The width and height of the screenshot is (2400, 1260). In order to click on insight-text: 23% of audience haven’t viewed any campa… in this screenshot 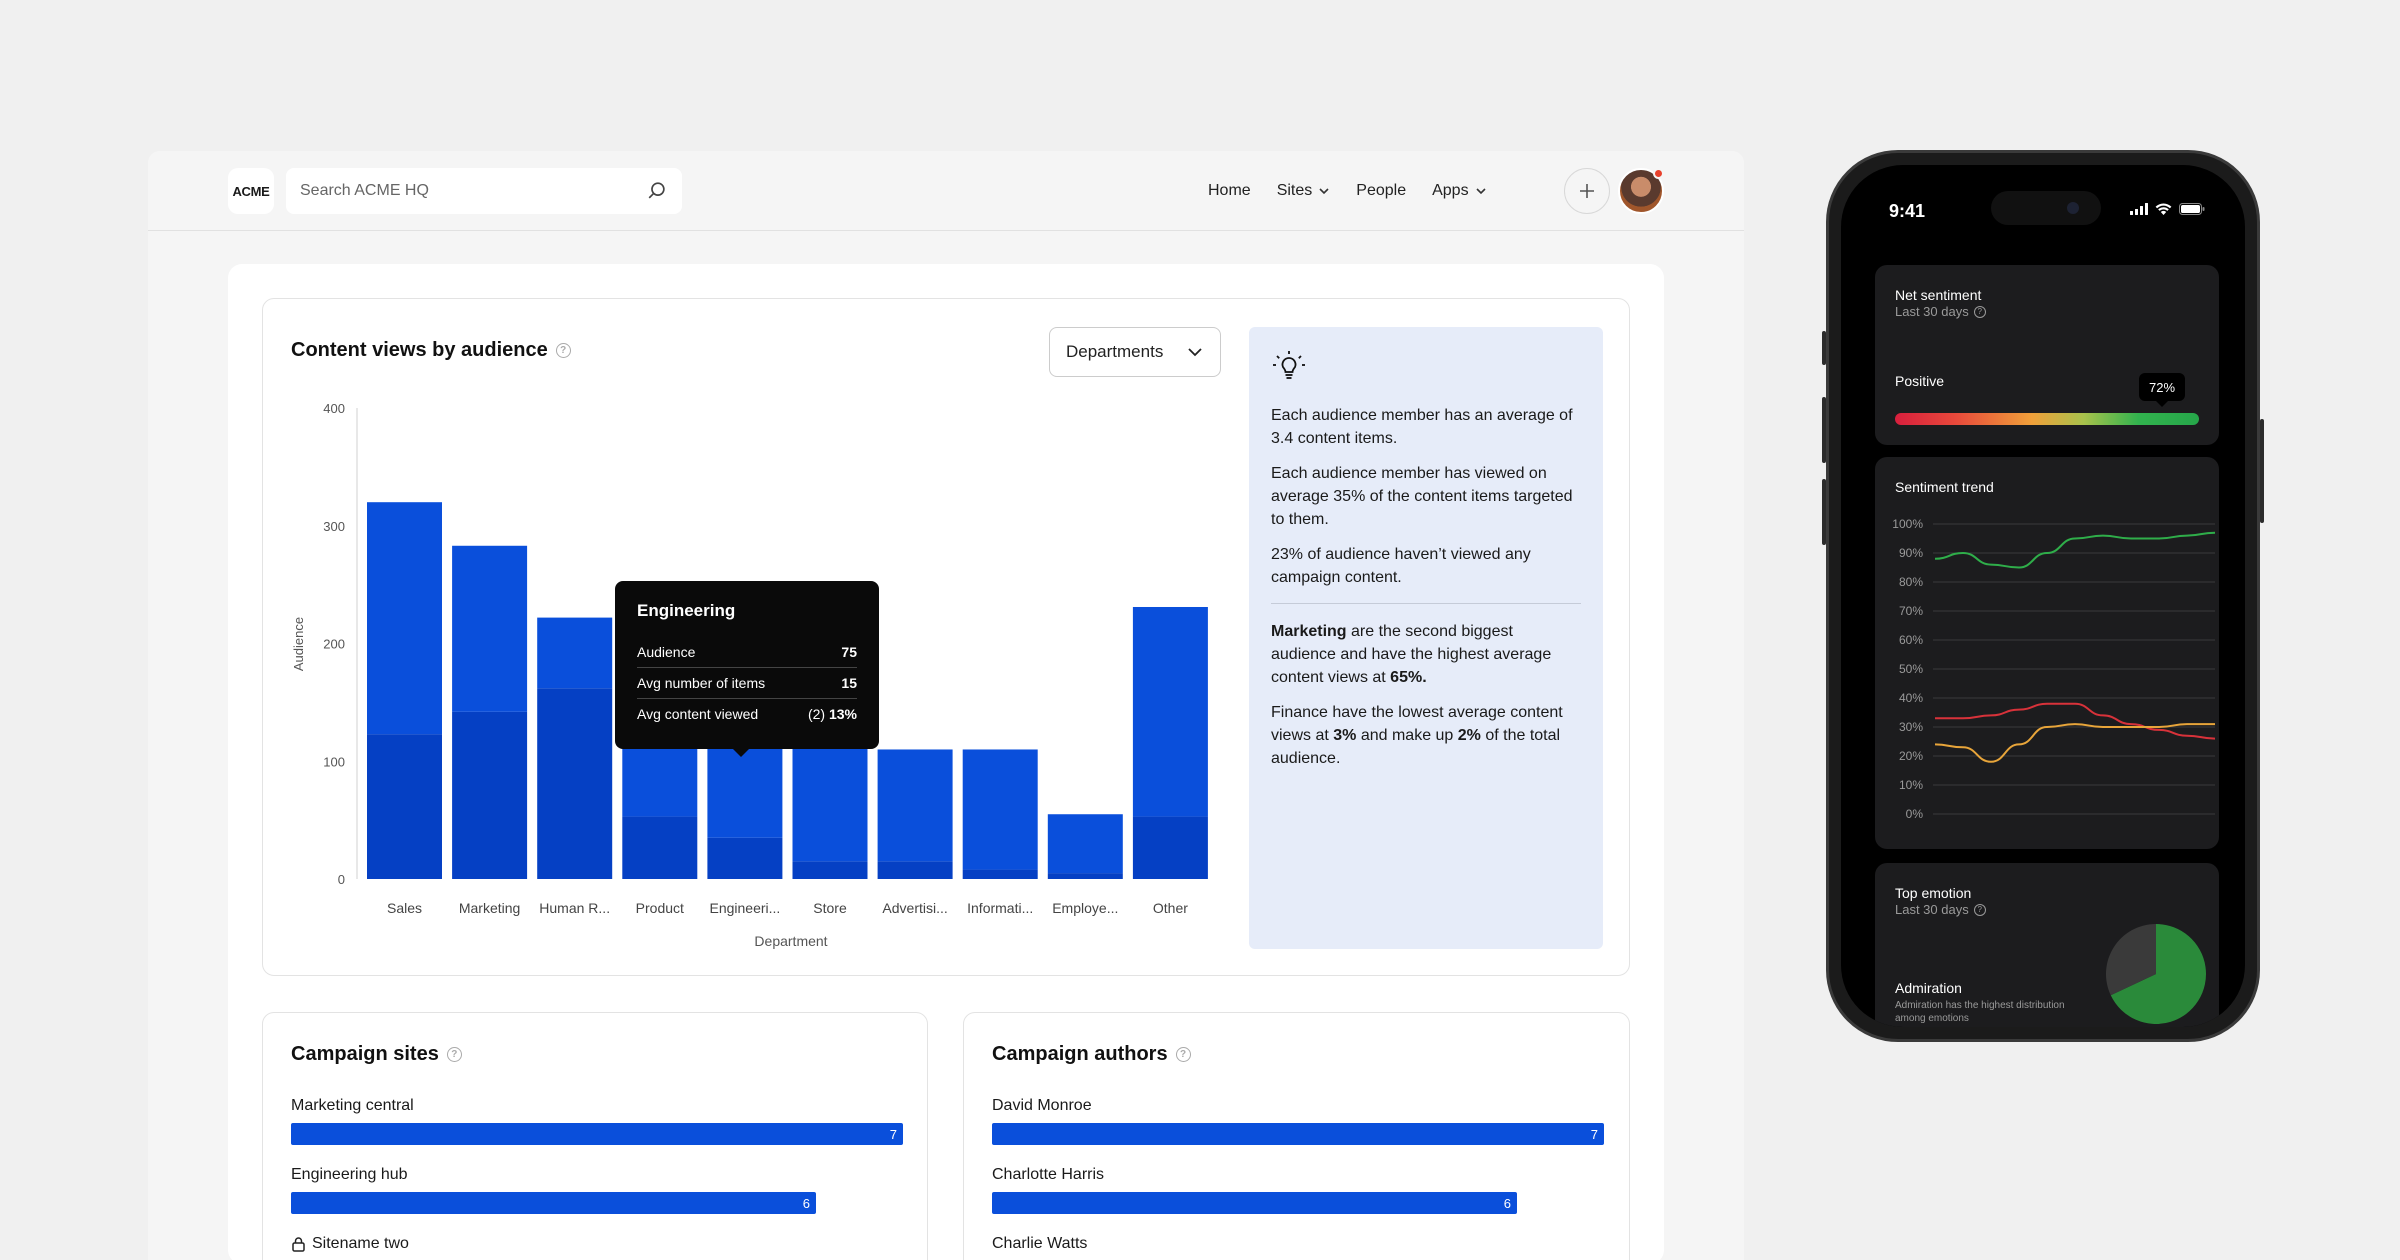, I will do `click(1401, 566)`.